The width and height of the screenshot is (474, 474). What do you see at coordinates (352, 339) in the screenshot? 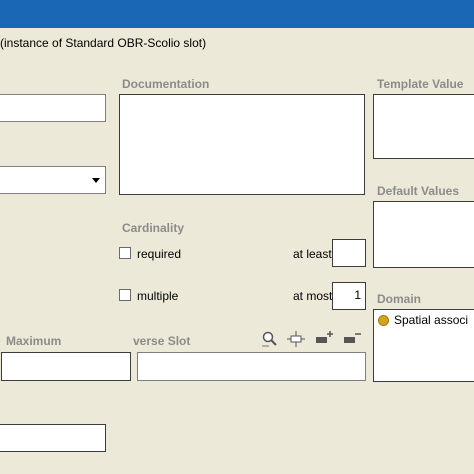
I see `remove-icon` at bounding box center [352, 339].